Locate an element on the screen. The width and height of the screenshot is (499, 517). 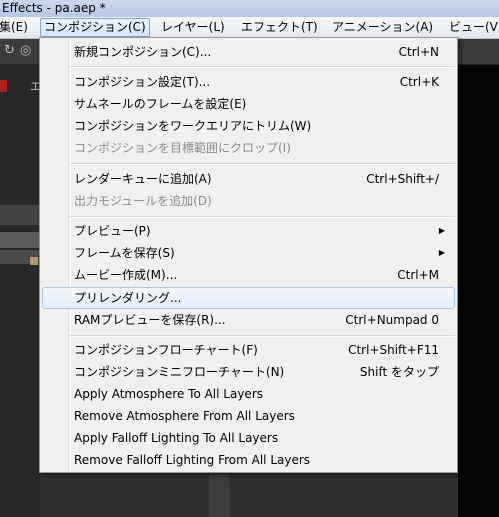
window-title-bar: Effects - pa.aep * is located at coordinates (249, 8).